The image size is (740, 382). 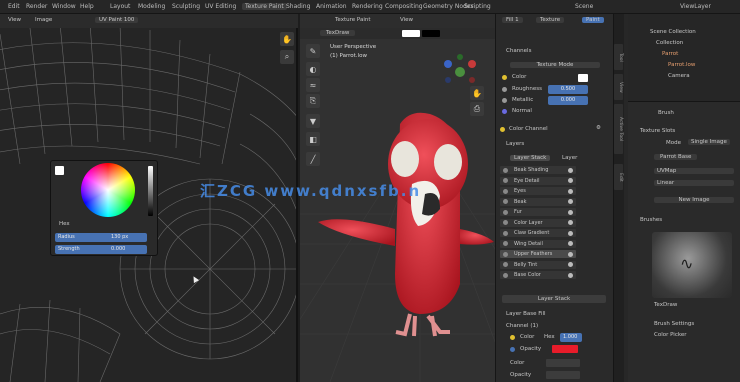 What do you see at coordinates (64, 6) in the screenshot?
I see `menu-window: Window` at bounding box center [64, 6].